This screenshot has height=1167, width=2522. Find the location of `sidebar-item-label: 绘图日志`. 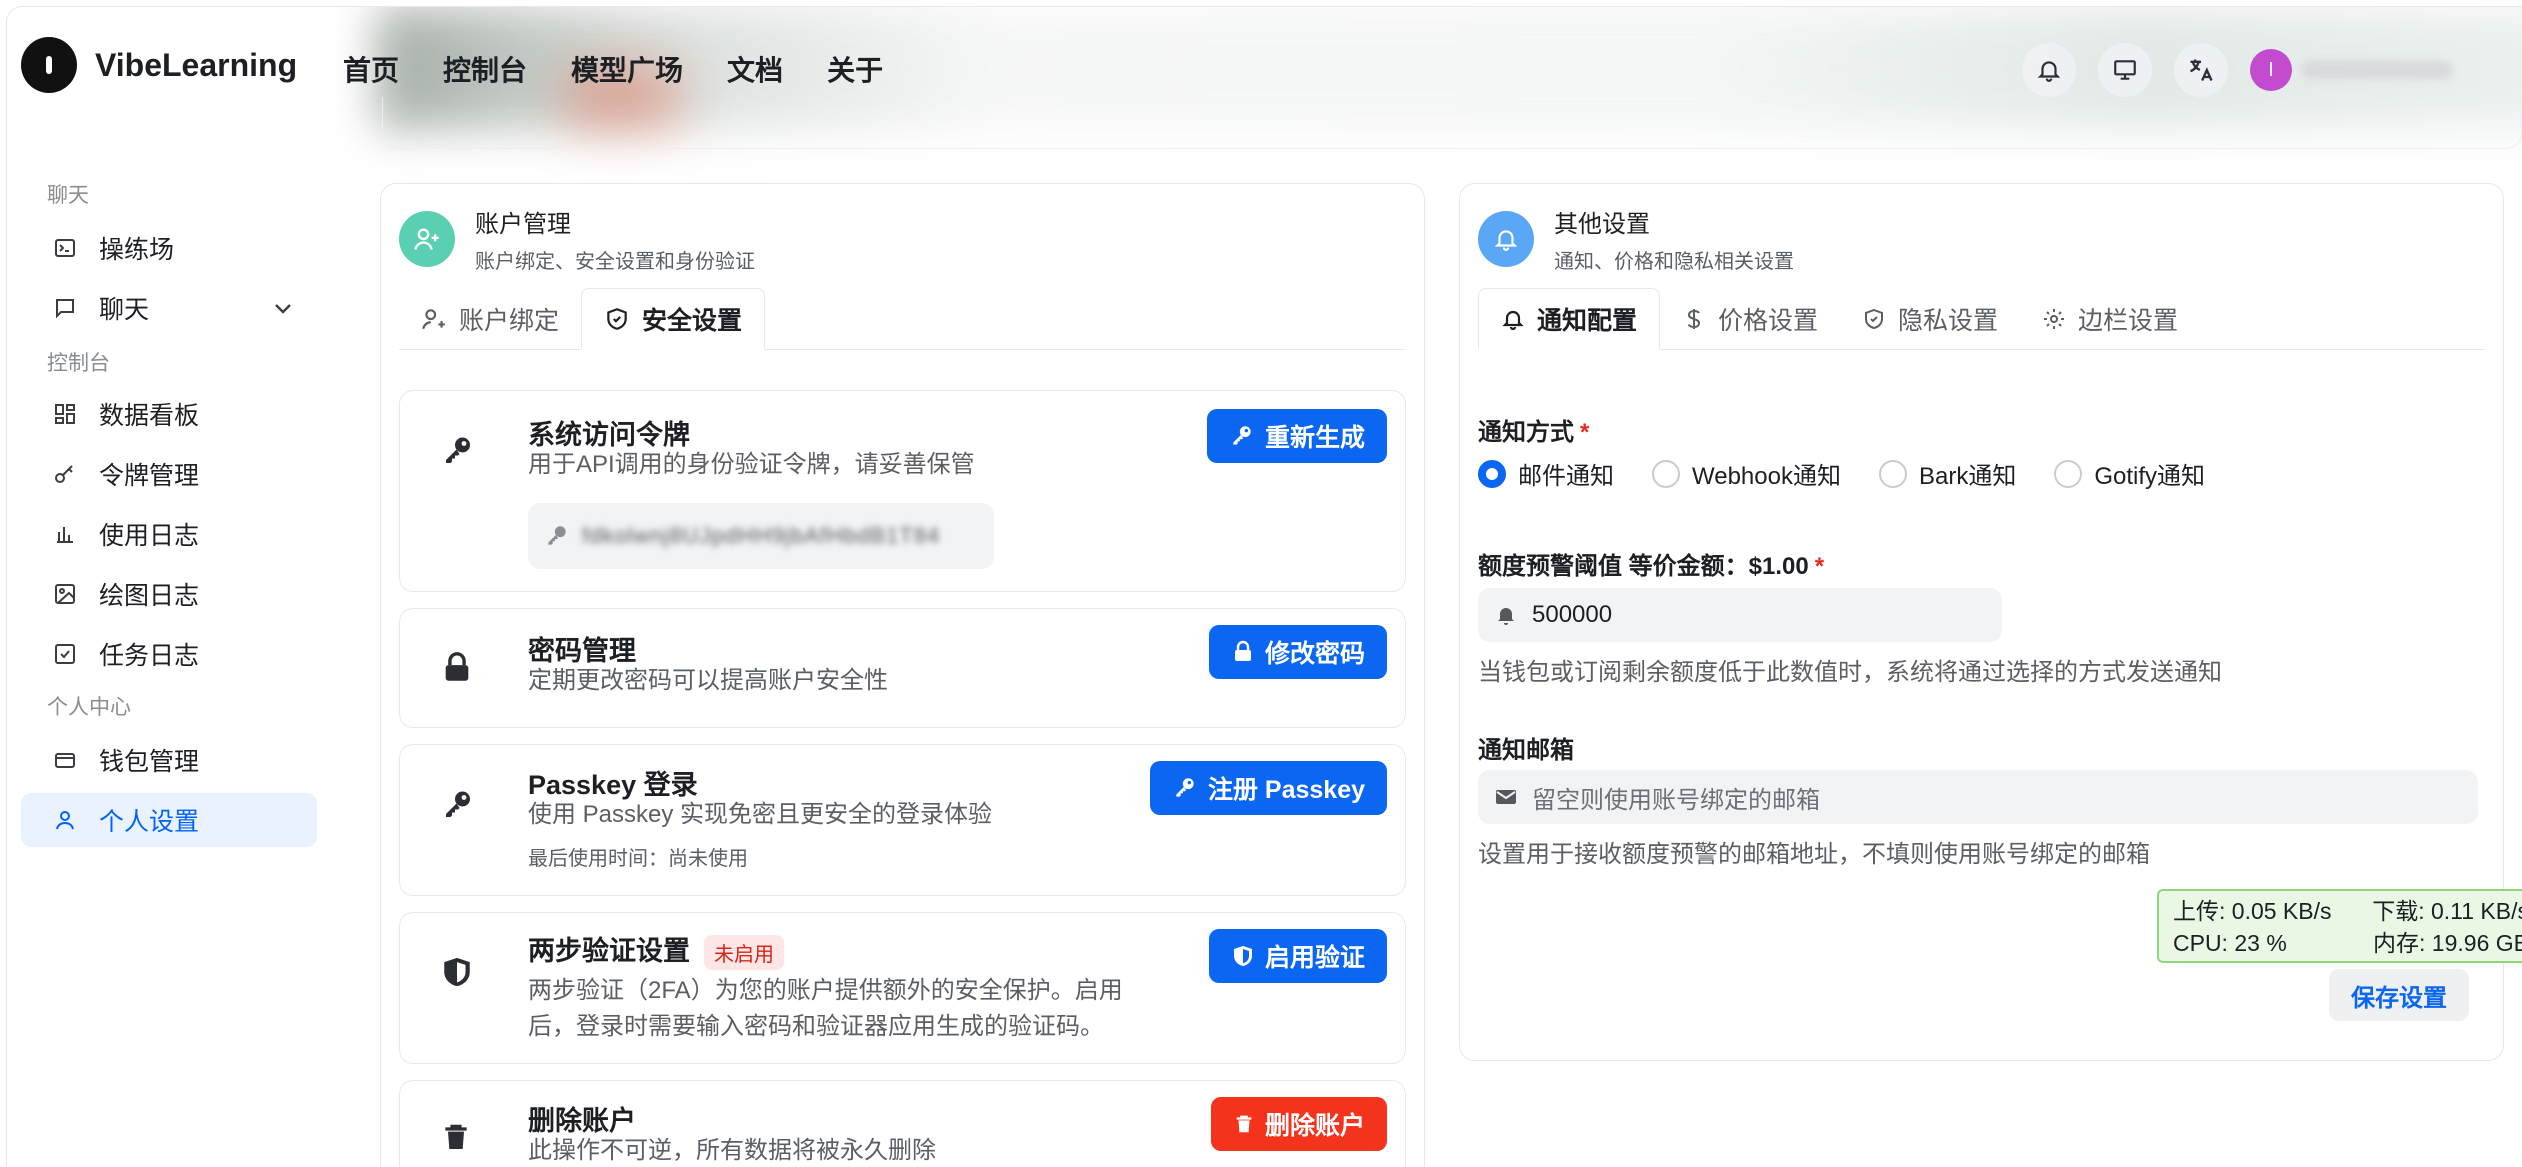

sidebar-item-label: 绘图日志 is located at coordinates (149, 596).